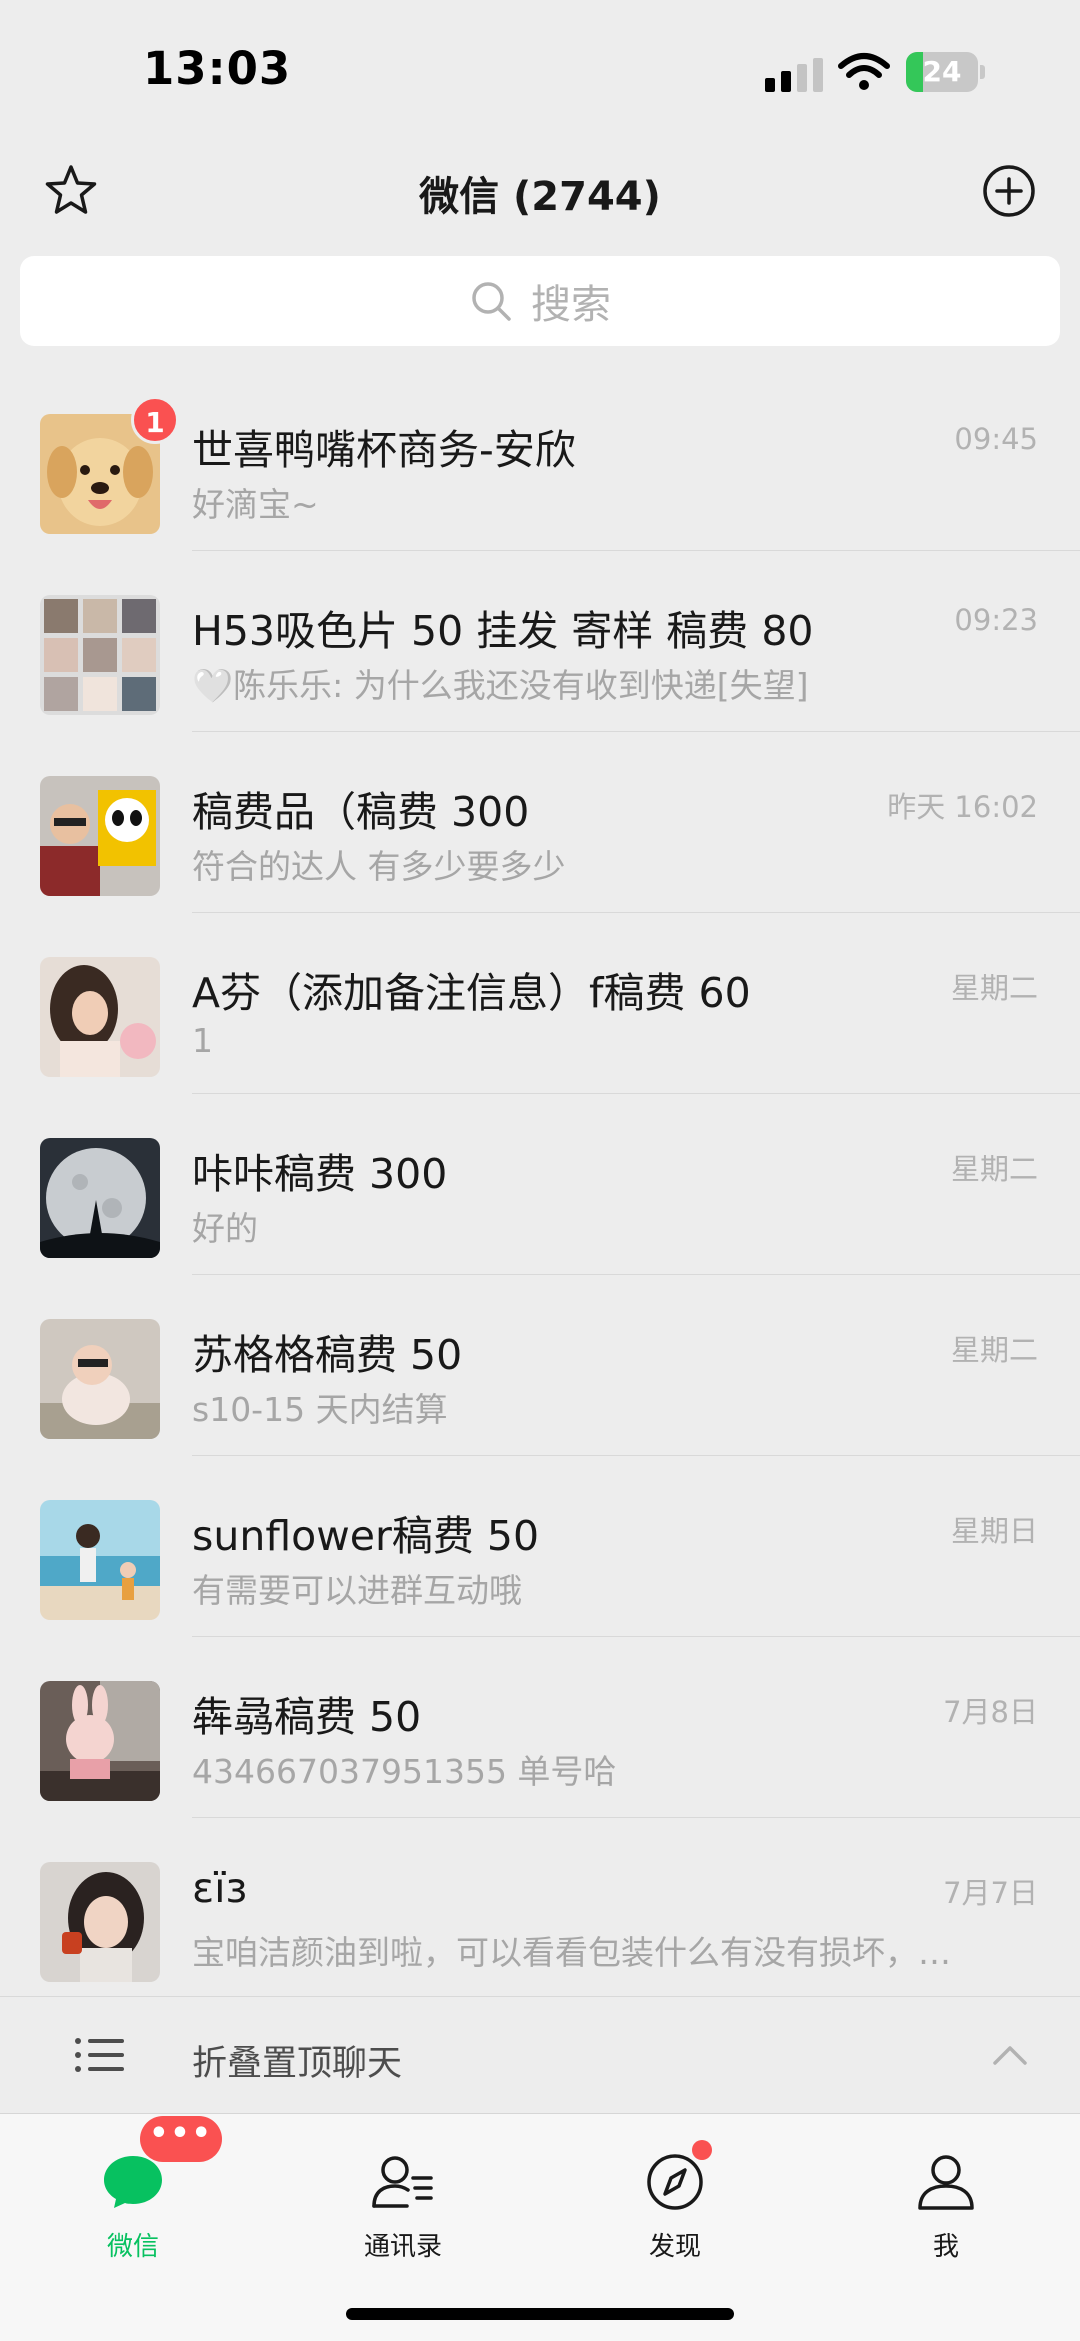 This screenshot has height=2341, width=1080. Describe the element at coordinates (945, 2247) in the screenshot. I see `tab-label: 我` at that location.